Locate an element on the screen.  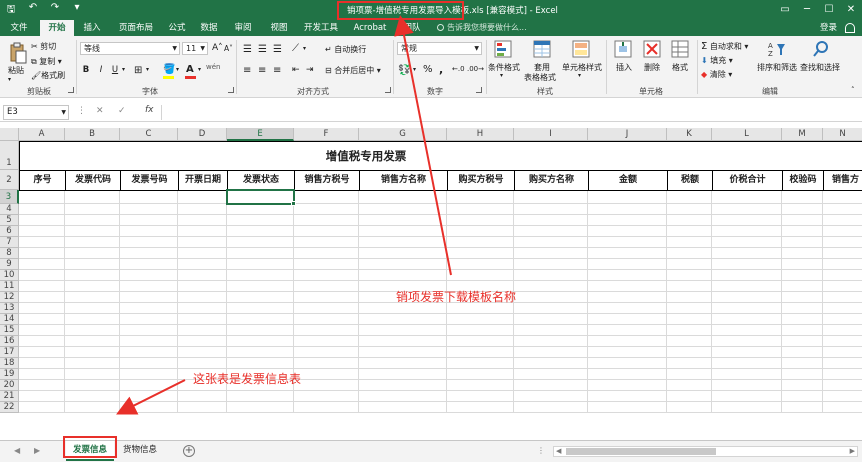
align-right-icon: ≡ is located at coordinates (277, 70).